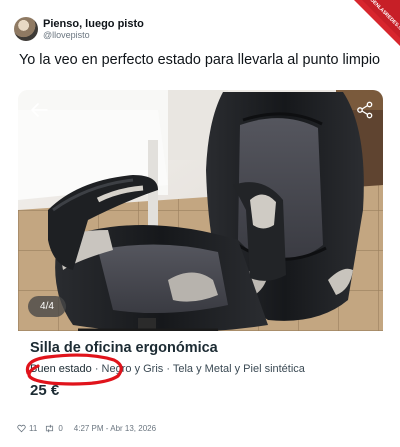 Image resolution: width=400 pixels, height=447 pixels. I want to click on retweet-icon, so click(50, 428).